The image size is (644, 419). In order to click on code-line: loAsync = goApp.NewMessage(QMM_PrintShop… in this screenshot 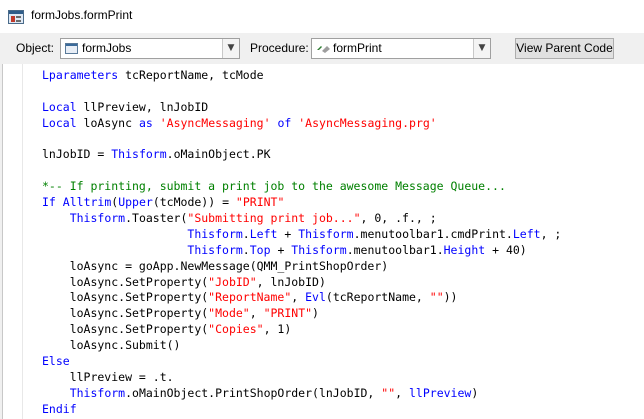, I will do `click(301, 267)`.